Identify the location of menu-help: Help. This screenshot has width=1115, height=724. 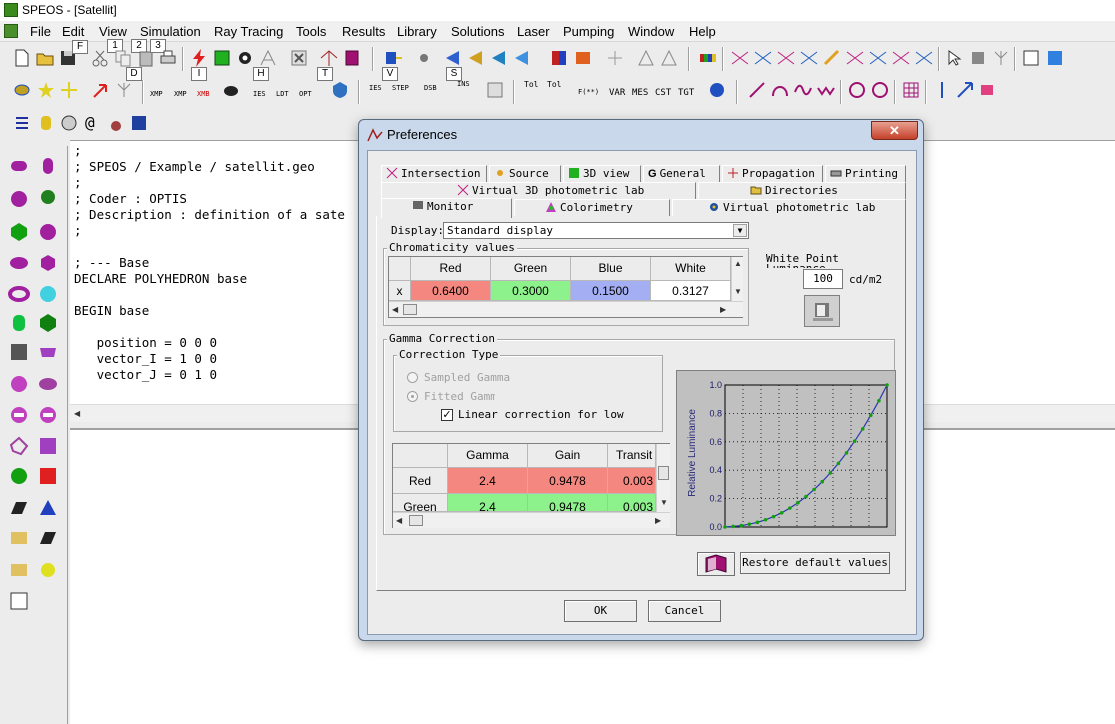
(702, 31).